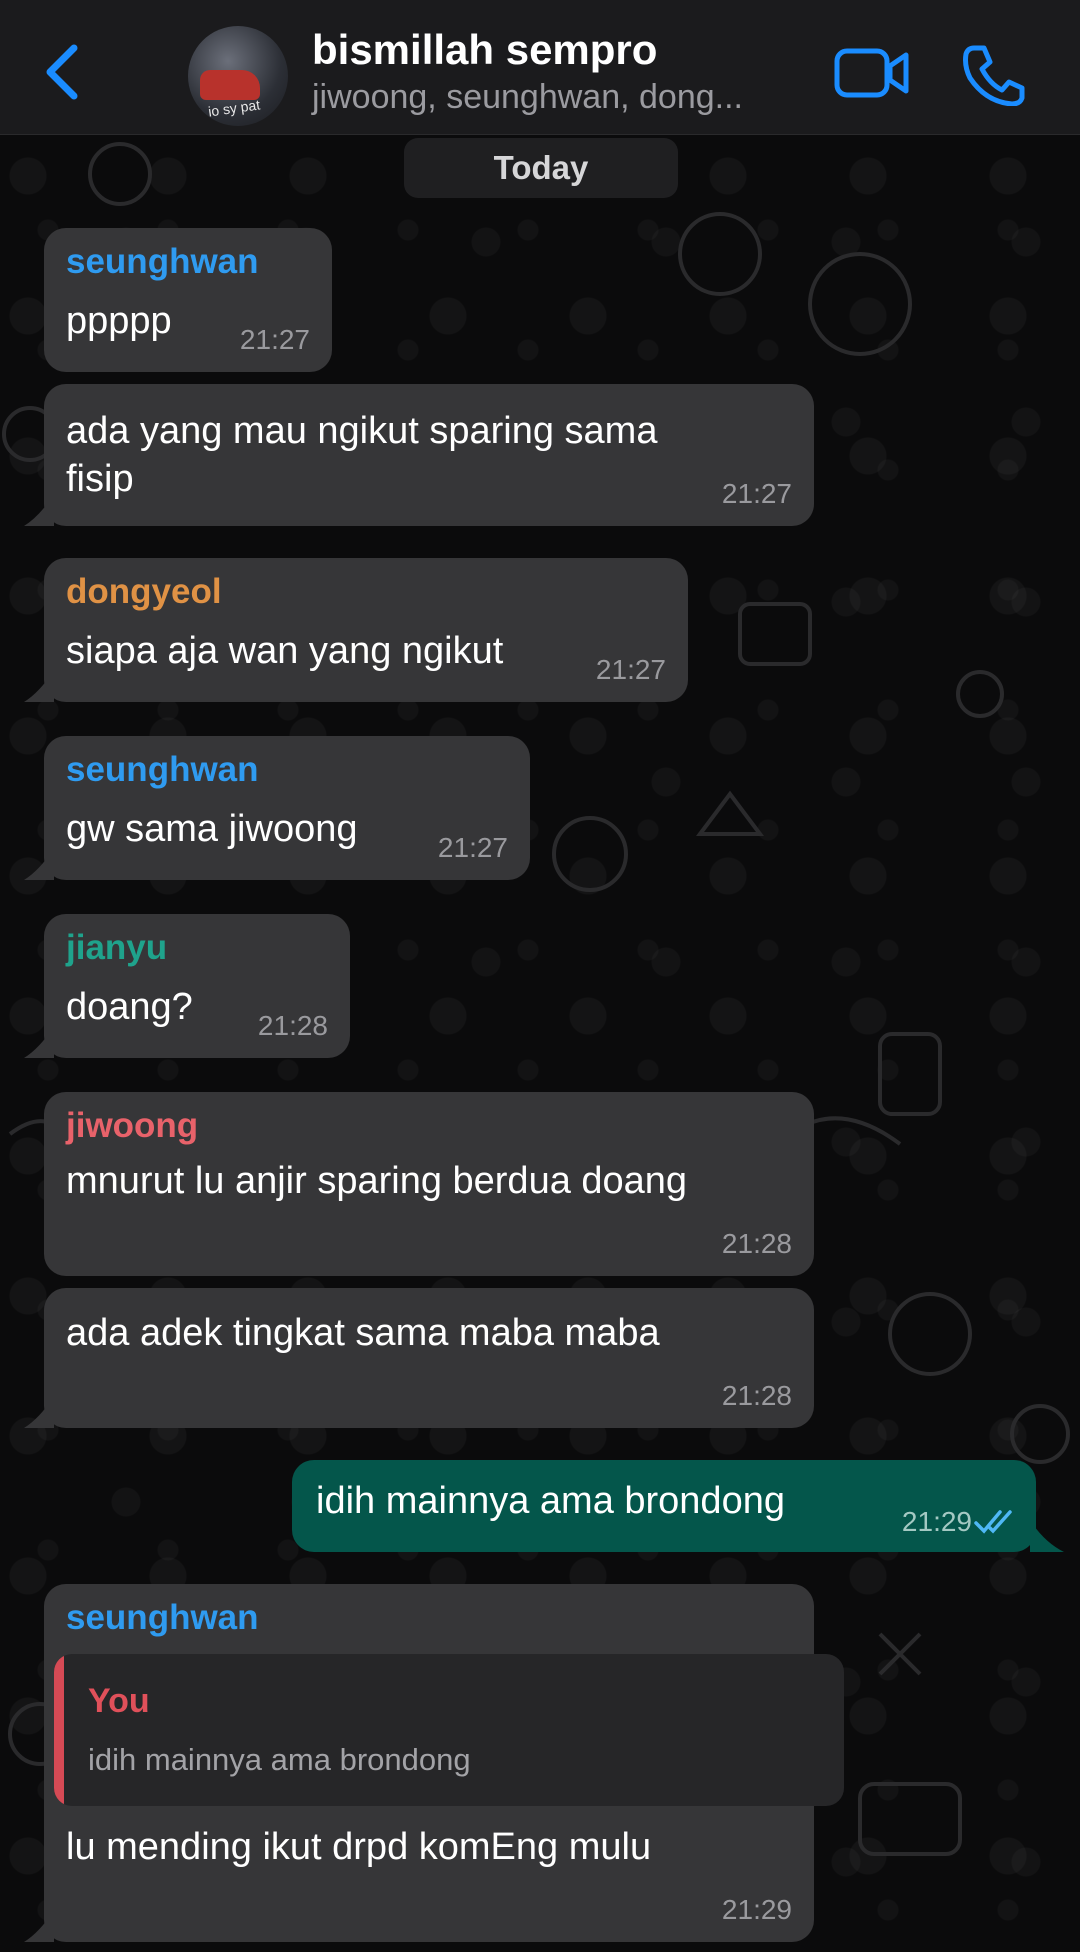 This screenshot has height=1952, width=1080. What do you see at coordinates (285, 651) in the screenshot?
I see `message-text: siapa aja wan yang ngikut` at bounding box center [285, 651].